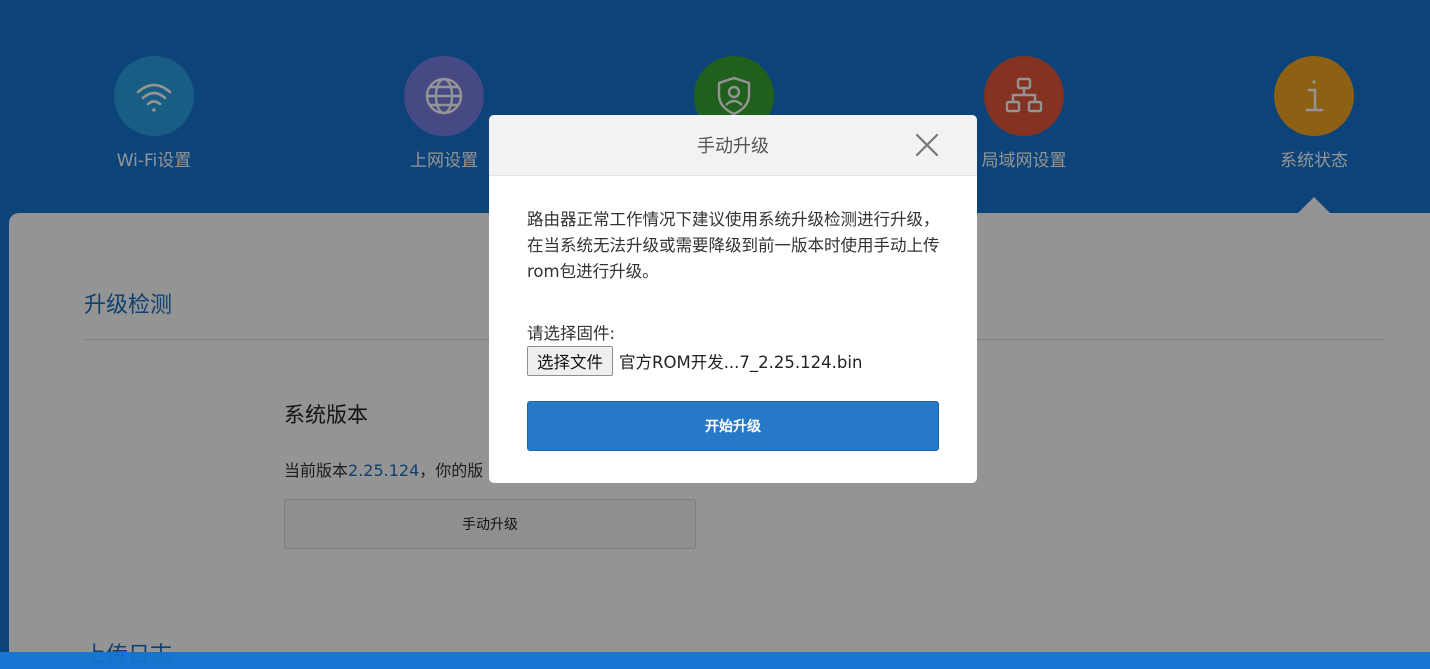  I want to click on dialog-title: 手动升级, so click(733, 146).